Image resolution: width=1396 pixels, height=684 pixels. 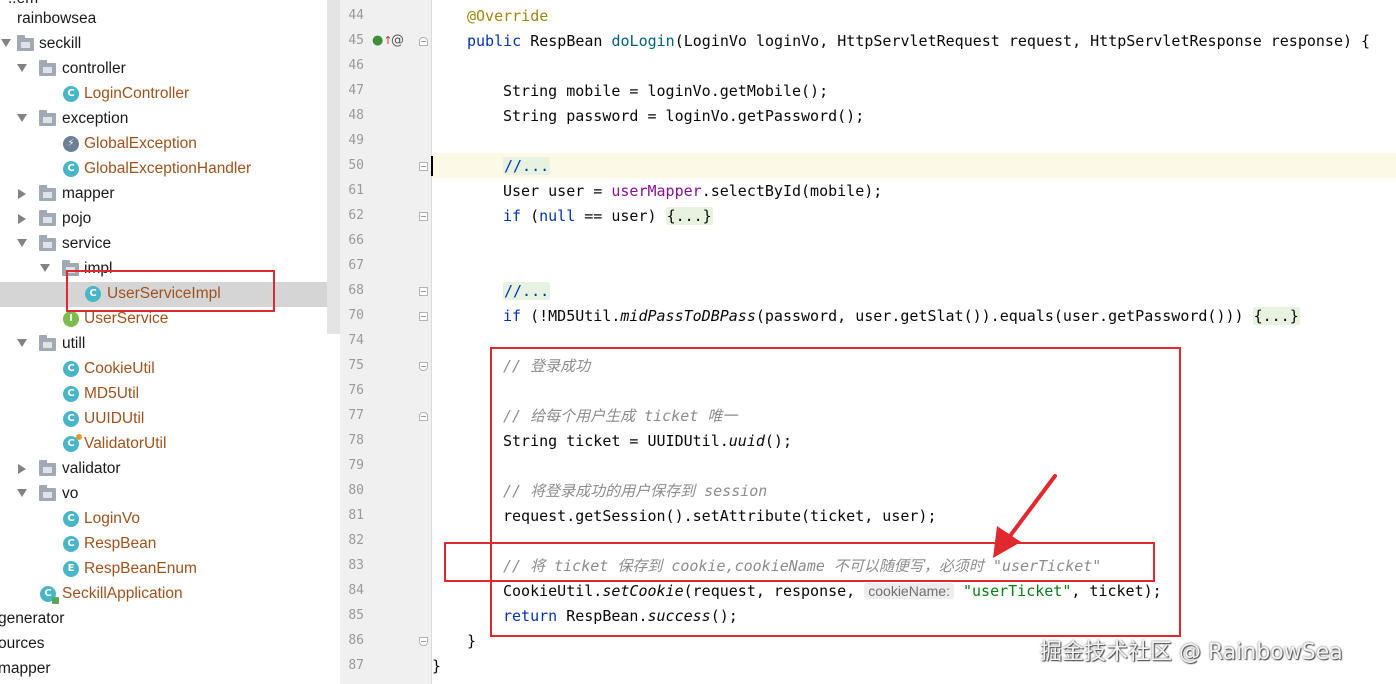 I want to click on line-number: 81, so click(x=356, y=515).